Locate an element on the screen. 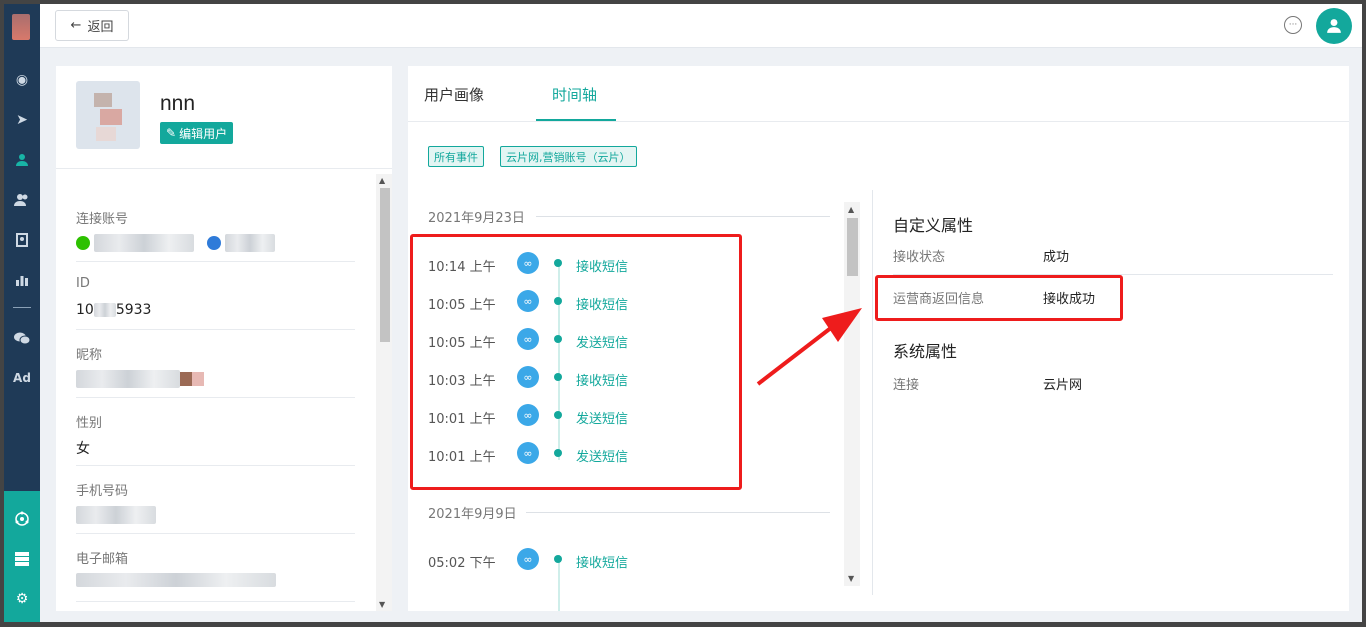 The image size is (1366, 627). annotation-arrow-icon is located at coordinates (809, 347).